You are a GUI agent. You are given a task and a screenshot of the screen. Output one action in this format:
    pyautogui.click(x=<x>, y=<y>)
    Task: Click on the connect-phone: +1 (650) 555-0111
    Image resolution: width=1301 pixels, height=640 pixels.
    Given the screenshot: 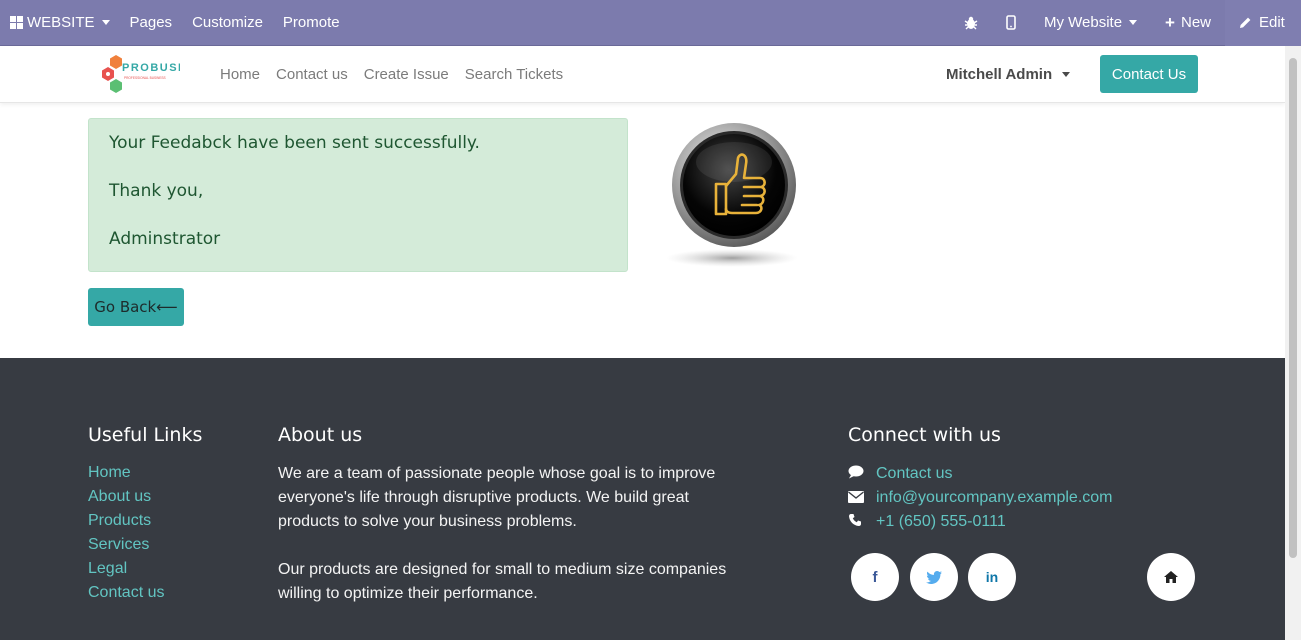 What is the action you would take?
    pyautogui.click(x=980, y=522)
    